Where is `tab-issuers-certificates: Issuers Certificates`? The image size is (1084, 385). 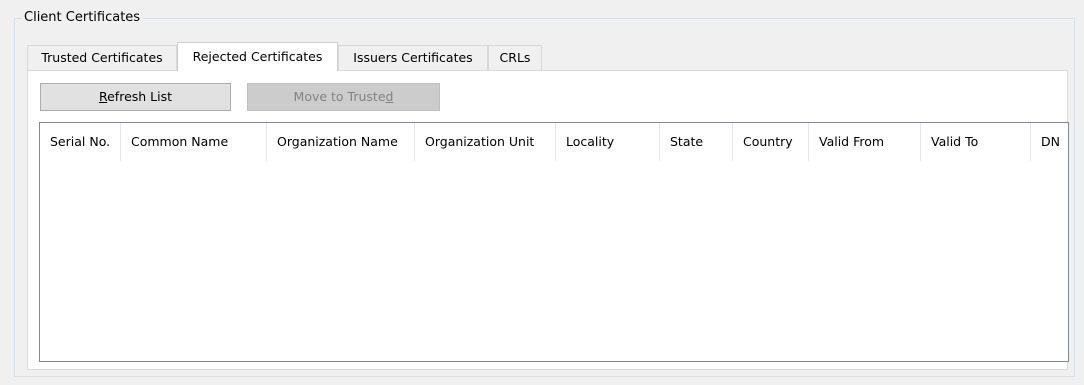 tab-issuers-certificates: Issuers Certificates is located at coordinates (413, 57).